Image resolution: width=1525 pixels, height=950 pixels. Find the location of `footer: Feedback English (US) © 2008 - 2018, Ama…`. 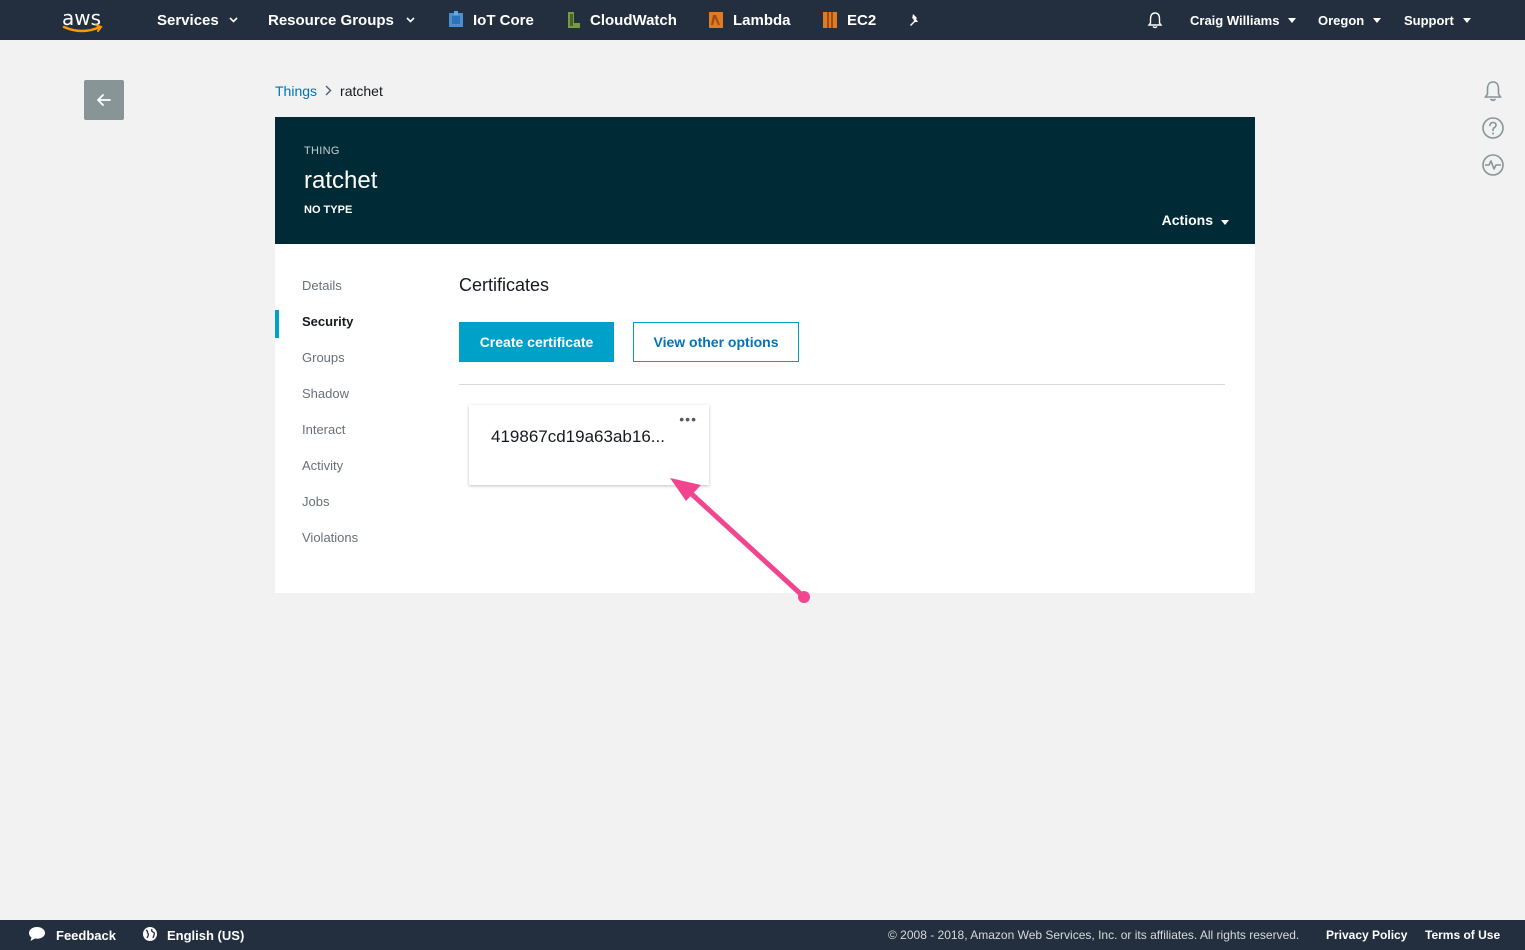

footer: Feedback English (US) © 2008 - 2018, Ama… is located at coordinates (762, 935).